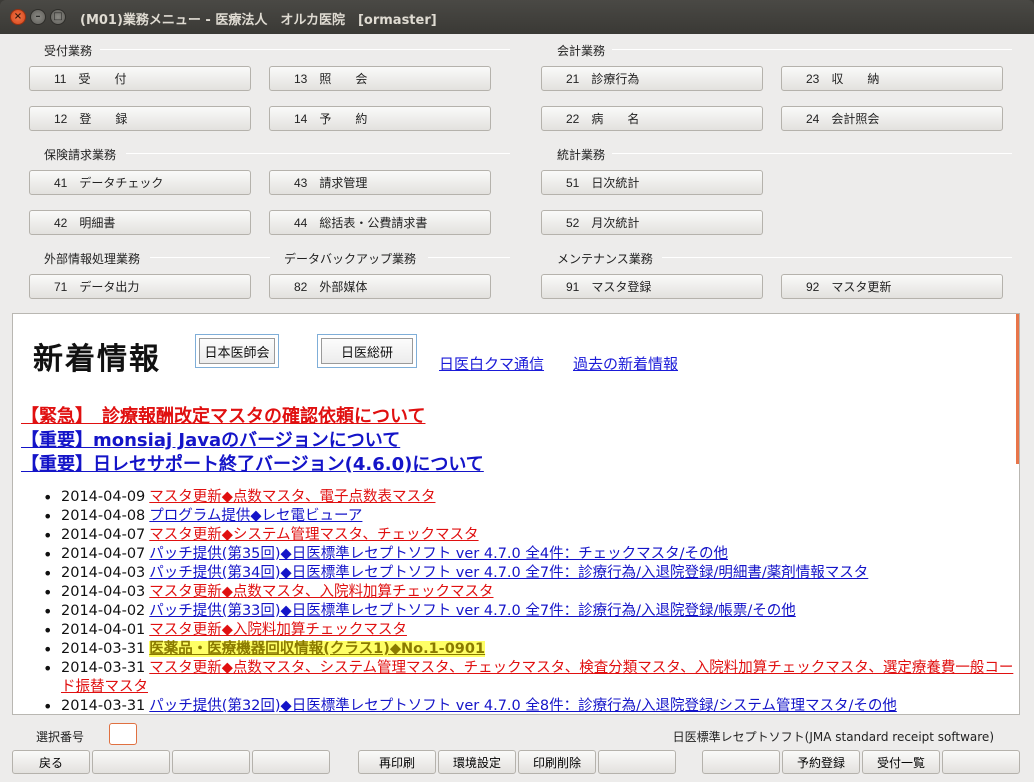 The width and height of the screenshot is (1034, 782). What do you see at coordinates (140, 118) in the screenshot?
I see `menu-button-12-touroku: 12 登 録` at bounding box center [140, 118].